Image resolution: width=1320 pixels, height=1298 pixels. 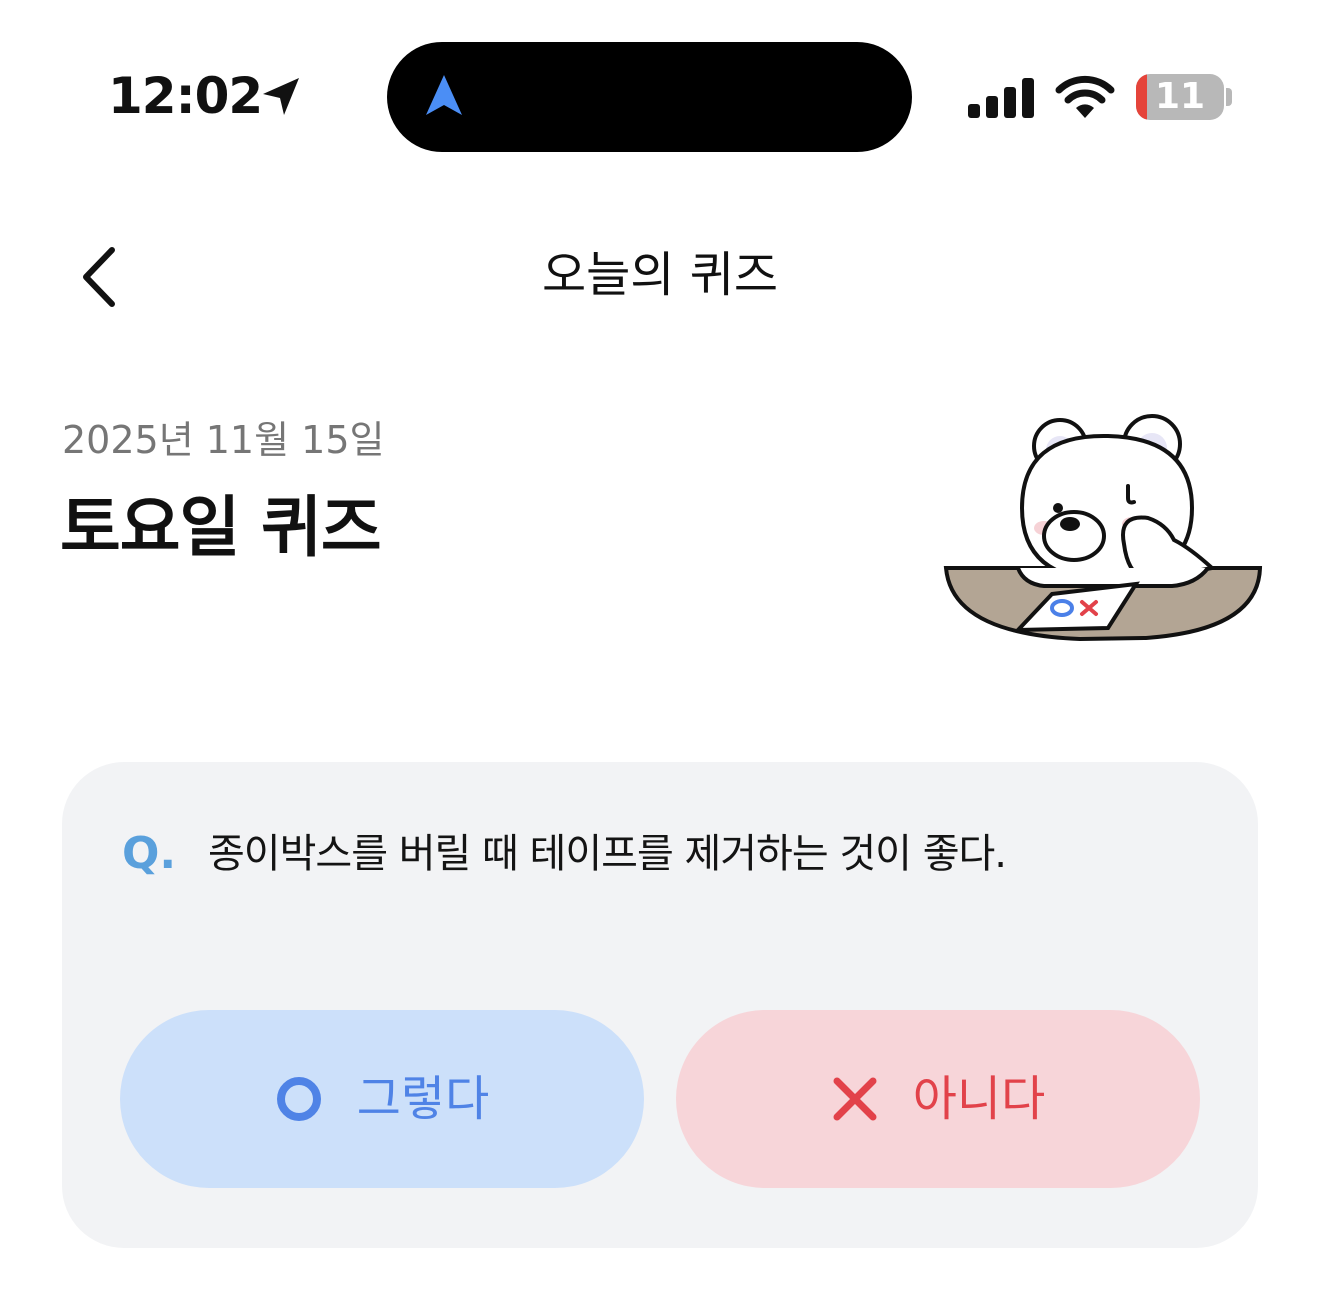 I want to click on battery-icon: 11, so click(x=1180, y=97).